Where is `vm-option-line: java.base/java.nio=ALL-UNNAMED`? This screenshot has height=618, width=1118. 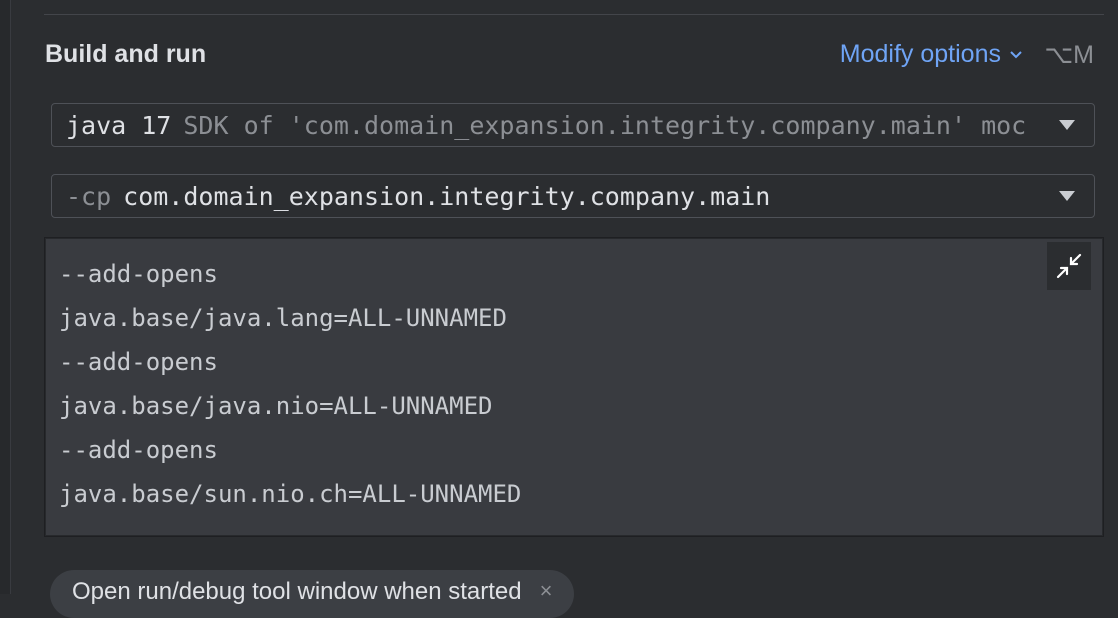 vm-option-line: java.base/java.nio=ALL-UNNAMED is located at coordinates (276, 406).